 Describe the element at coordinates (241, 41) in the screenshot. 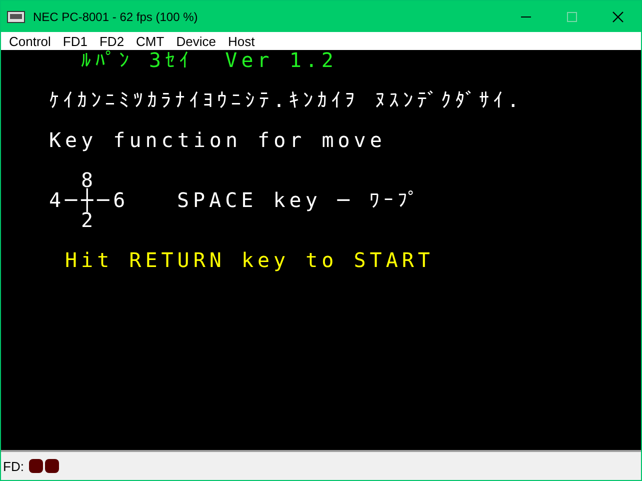

I see `menu-item: Host` at that location.